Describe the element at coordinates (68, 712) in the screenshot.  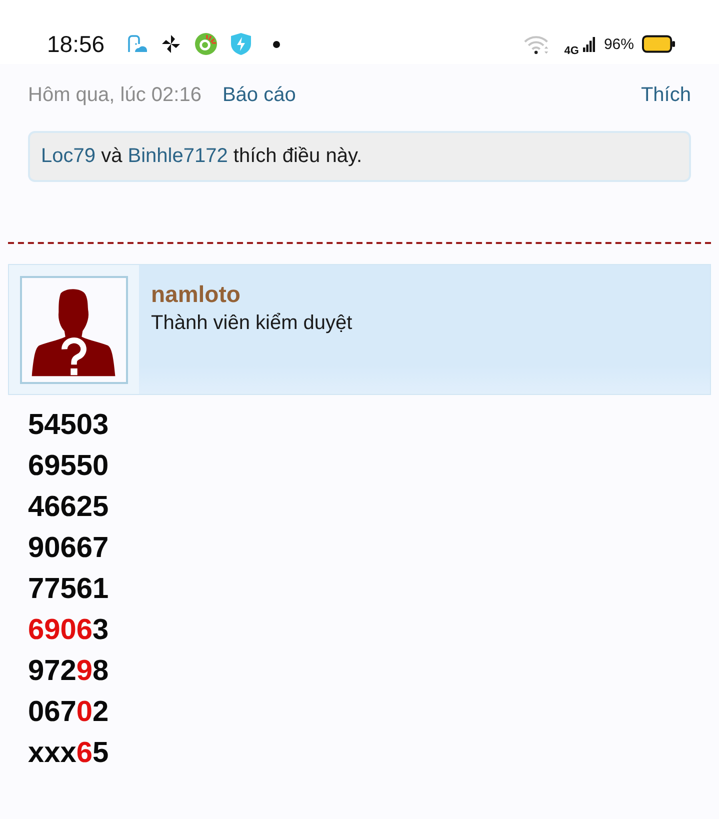
I see `number-line: 06702` at that location.